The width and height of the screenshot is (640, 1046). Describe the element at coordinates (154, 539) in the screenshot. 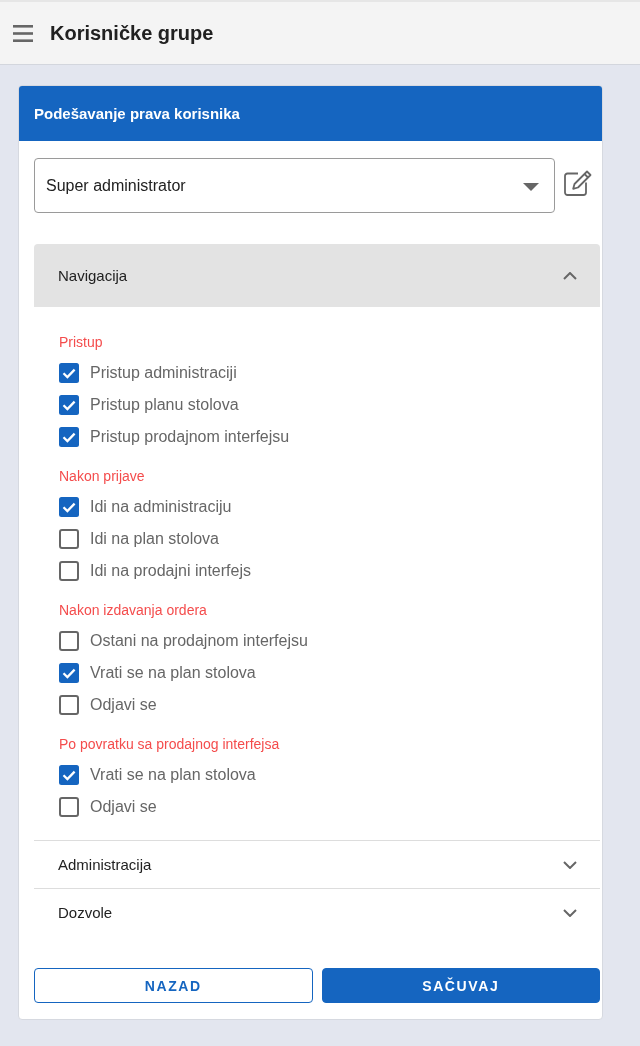

I see `checkbox-label: Idi na plan stolova` at that location.